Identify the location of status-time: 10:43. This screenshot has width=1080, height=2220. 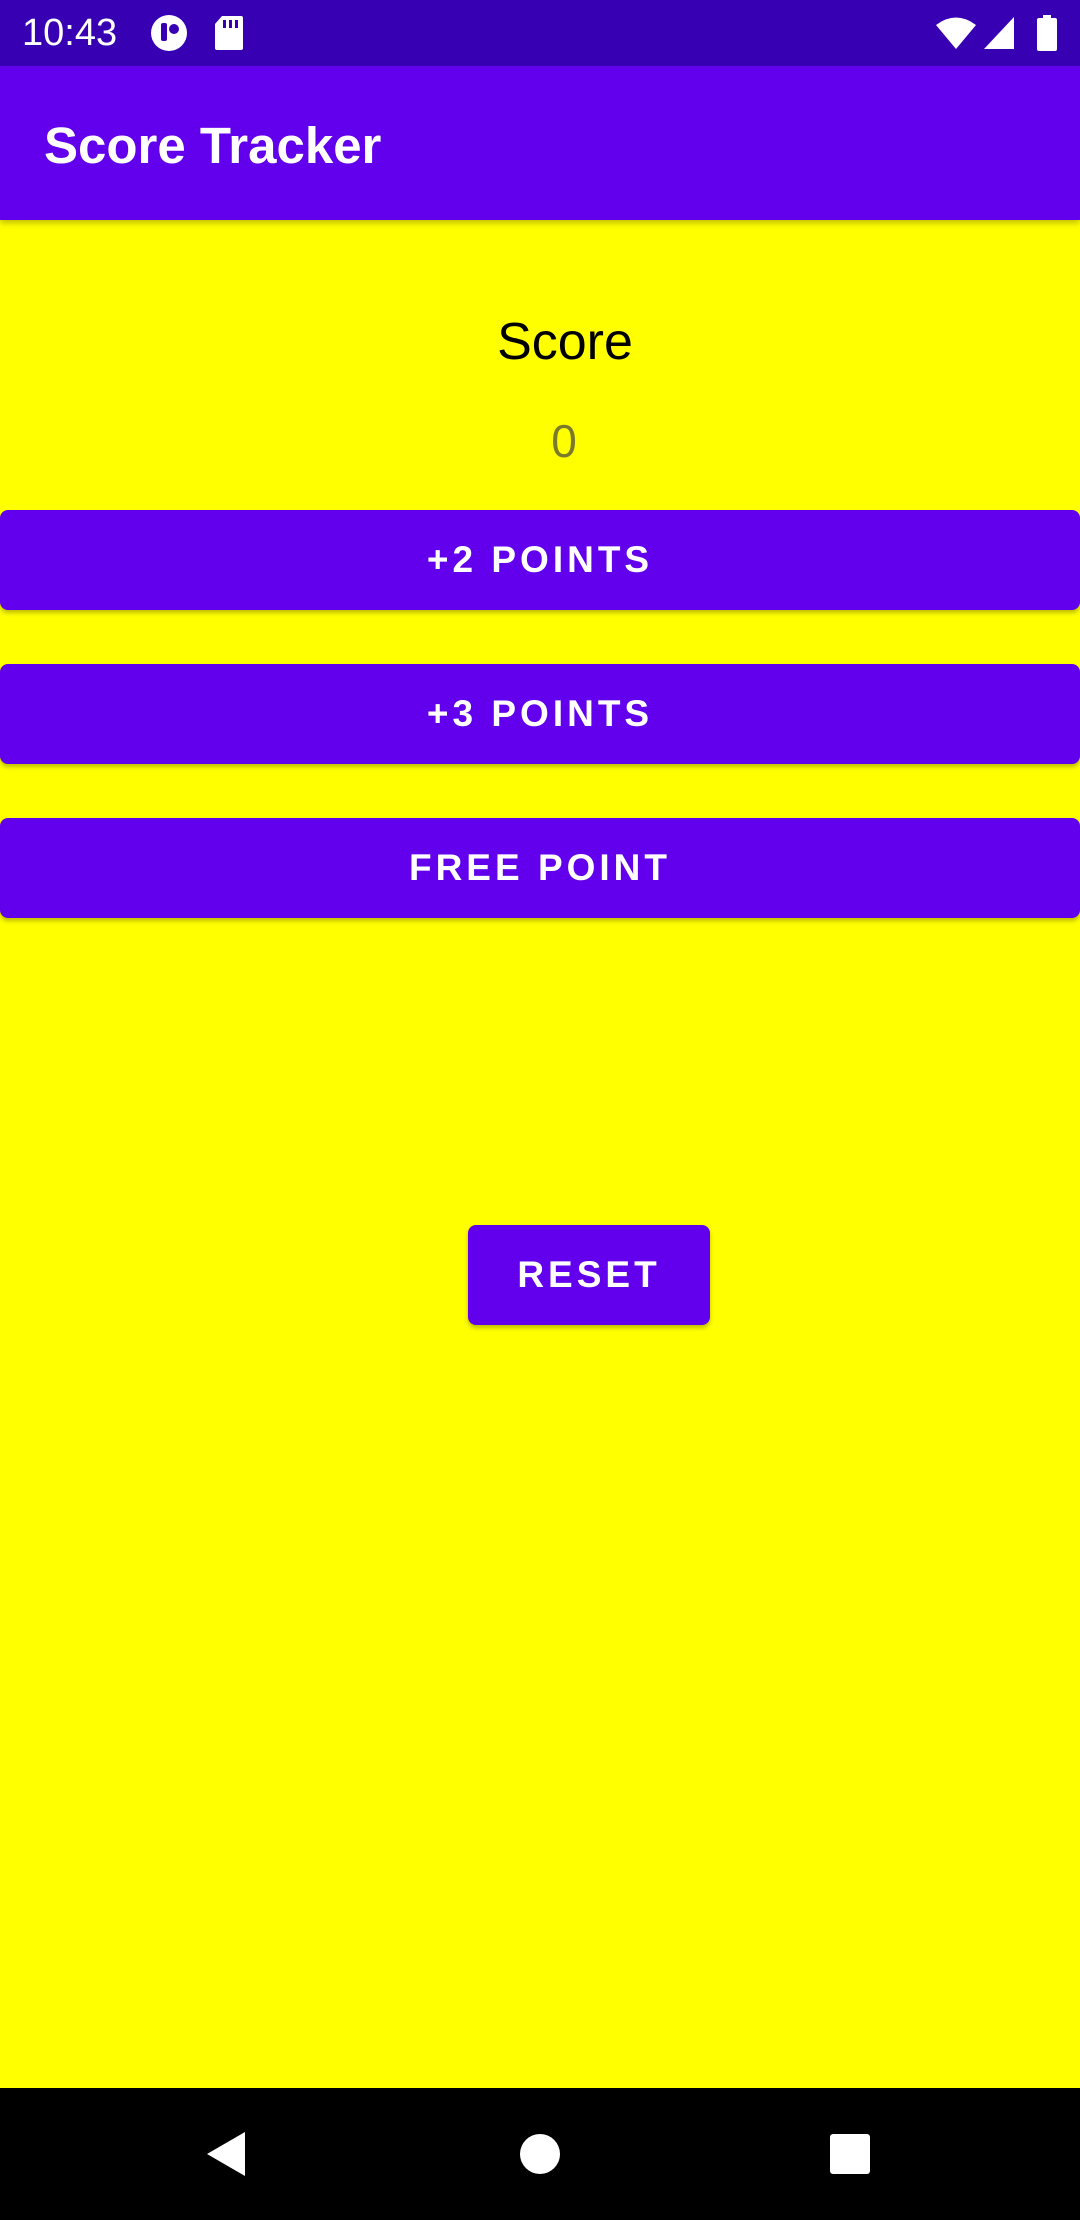
(70, 33).